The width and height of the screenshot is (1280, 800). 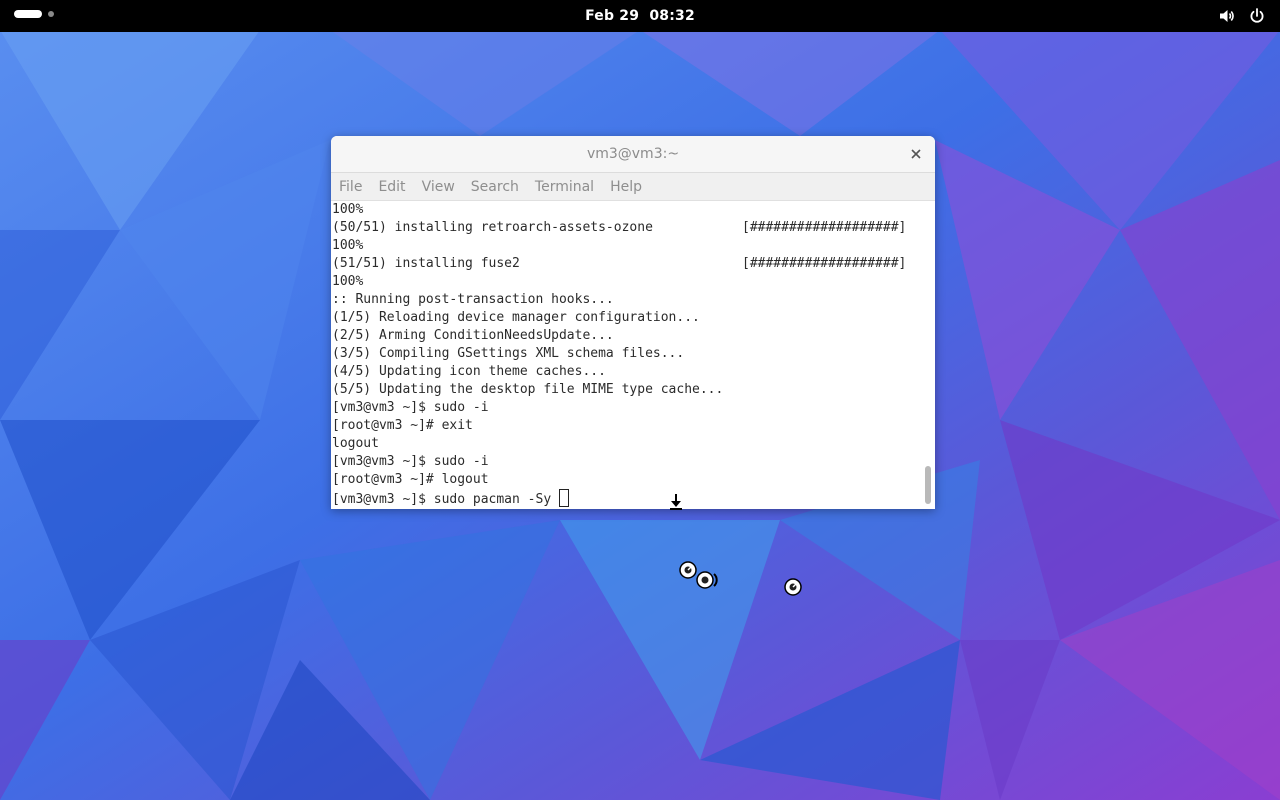 What do you see at coordinates (676, 502) in the screenshot?
I see `mouse-pointer-icon` at bounding box center [676, 502].